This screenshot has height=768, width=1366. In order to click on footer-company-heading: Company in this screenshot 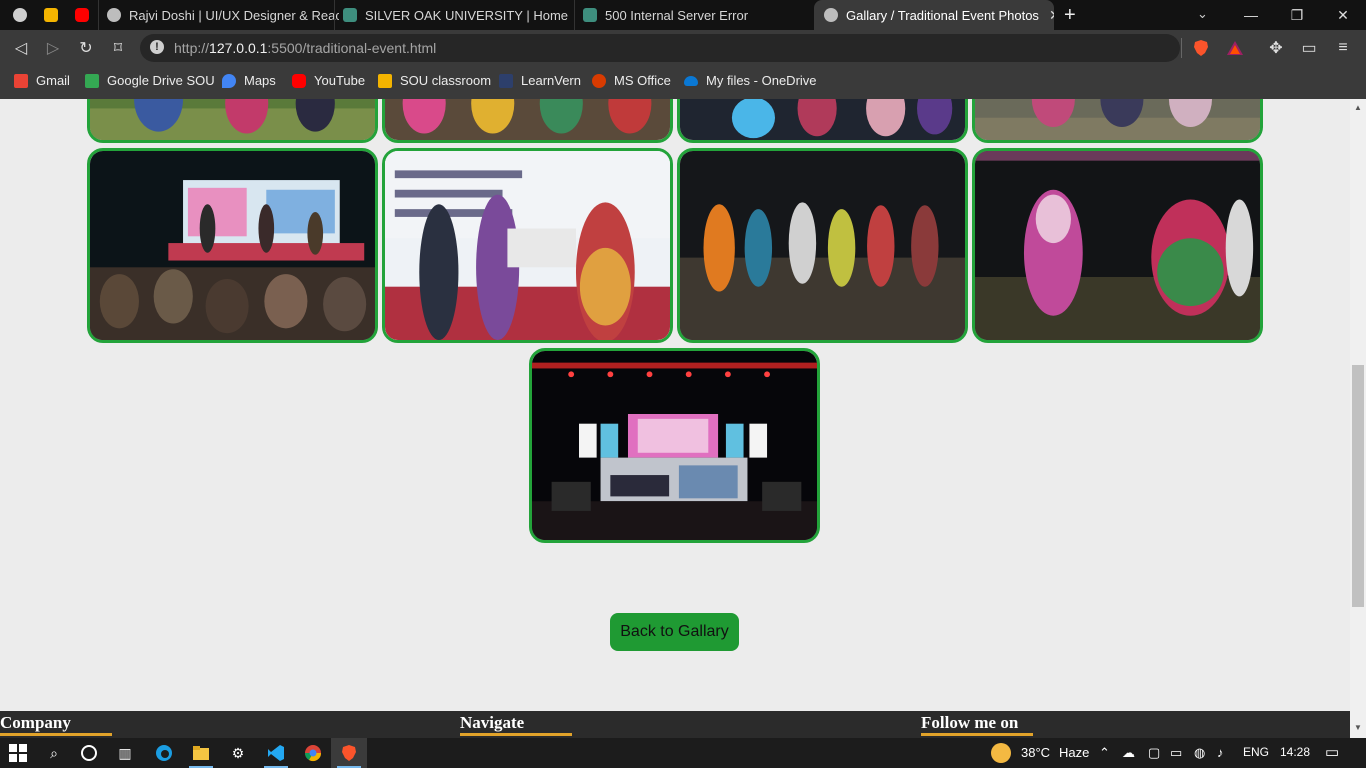, I will do `click(35, 722)`.